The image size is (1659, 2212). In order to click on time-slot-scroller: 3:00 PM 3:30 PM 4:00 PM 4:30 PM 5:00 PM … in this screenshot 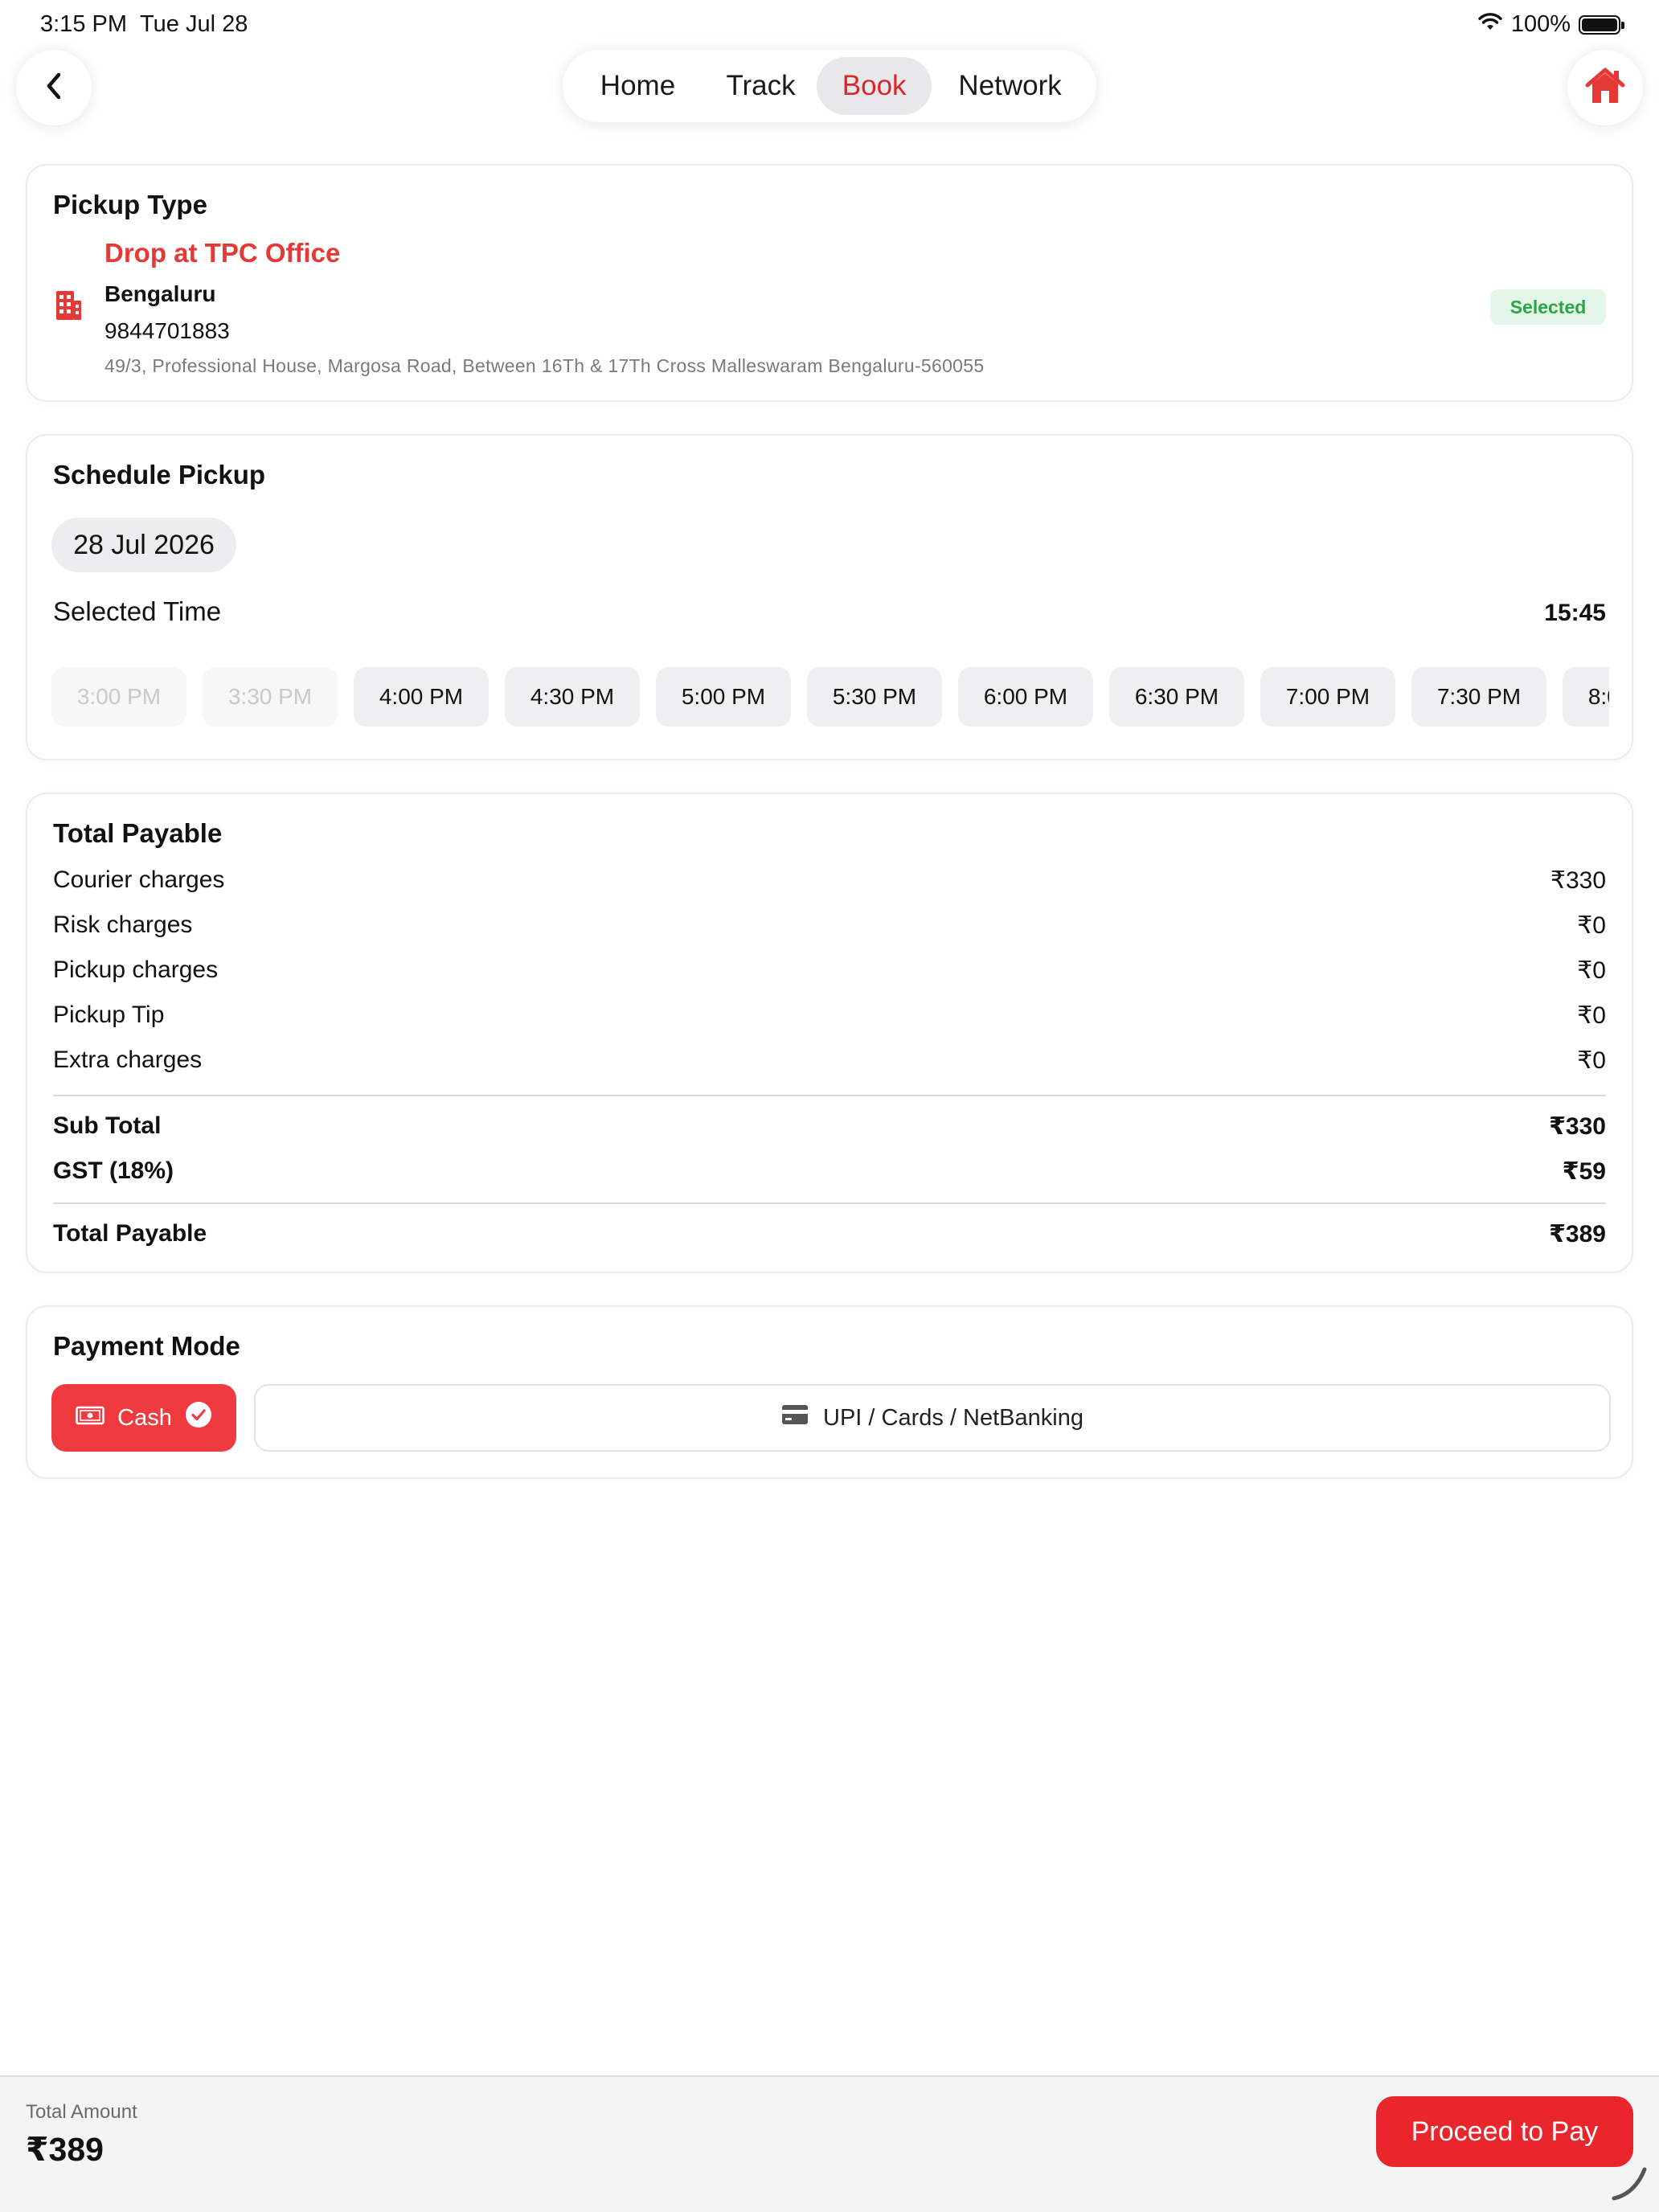, I will do `click(830, 697)`.